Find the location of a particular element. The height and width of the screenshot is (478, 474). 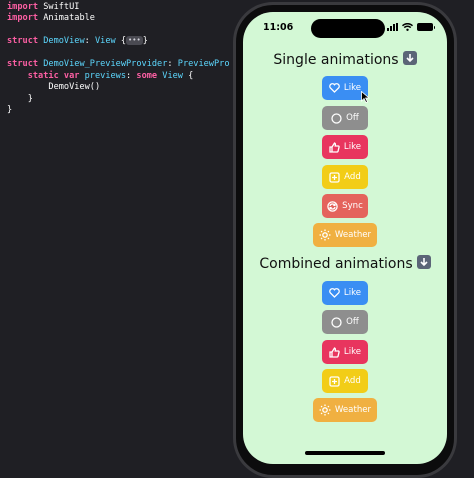

code-token: previews is located at coordinates (103, 76).